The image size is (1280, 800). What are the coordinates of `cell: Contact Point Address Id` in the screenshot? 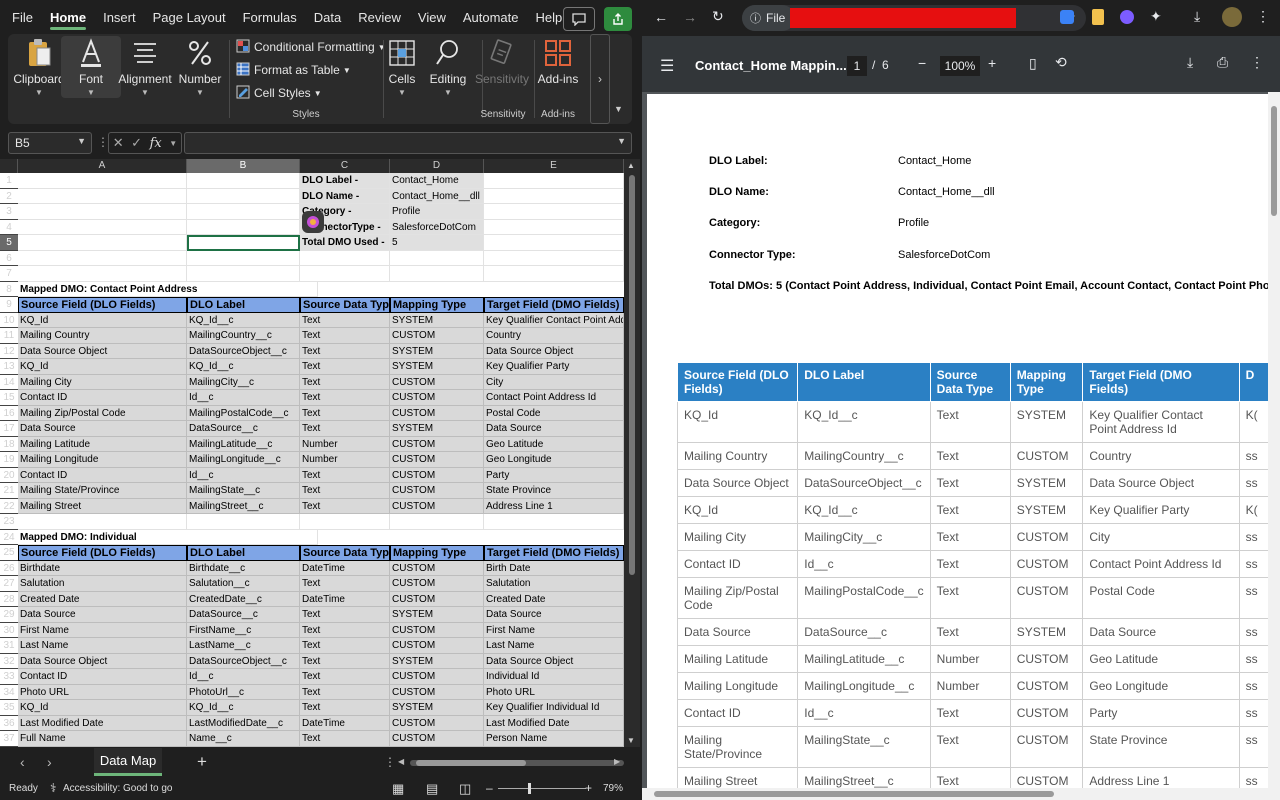 It's located at (554, 398).